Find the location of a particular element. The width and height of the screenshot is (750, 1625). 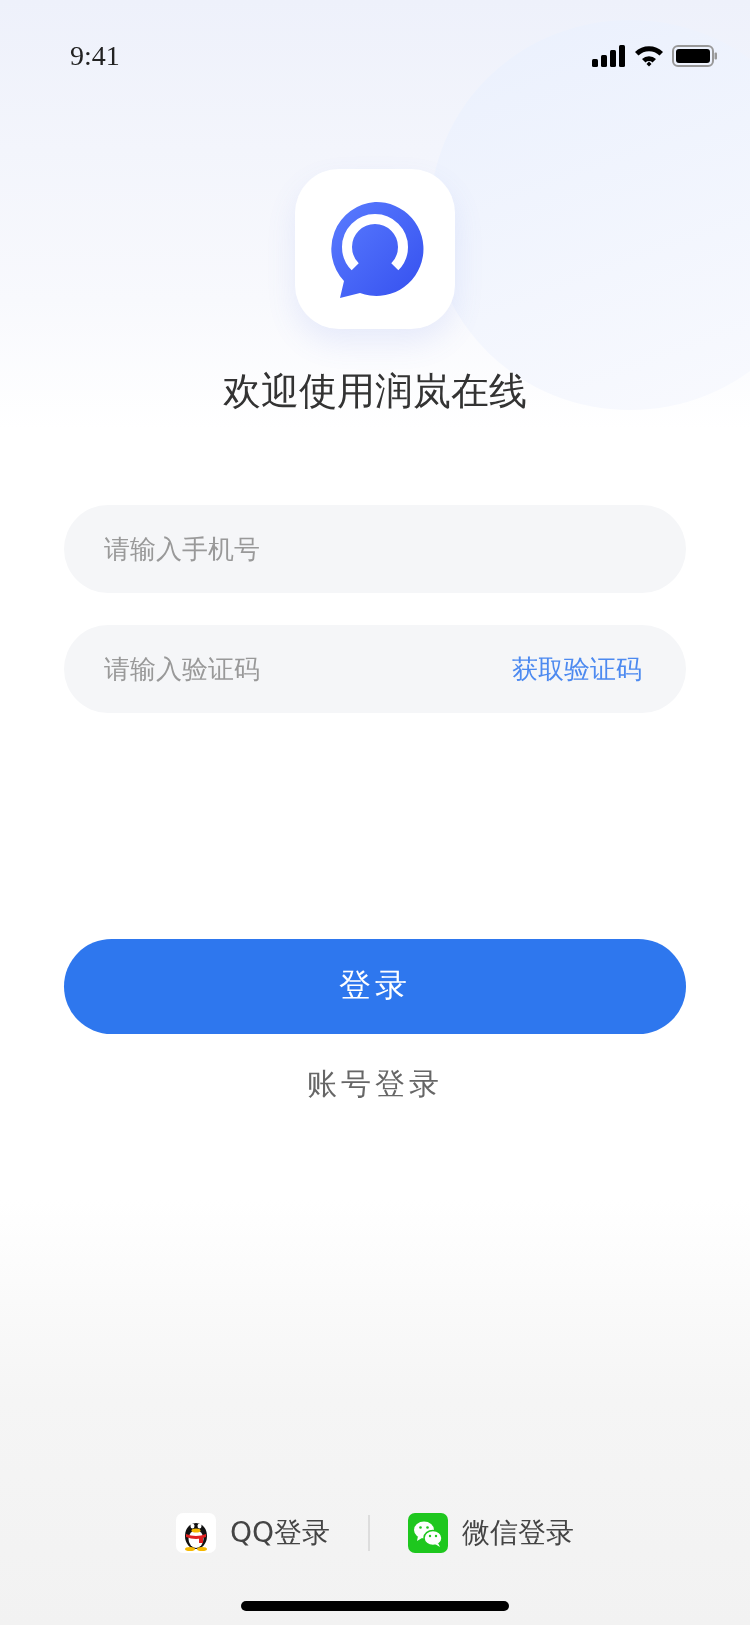

status-time: 9:41 is located at coordinates (95, 56).